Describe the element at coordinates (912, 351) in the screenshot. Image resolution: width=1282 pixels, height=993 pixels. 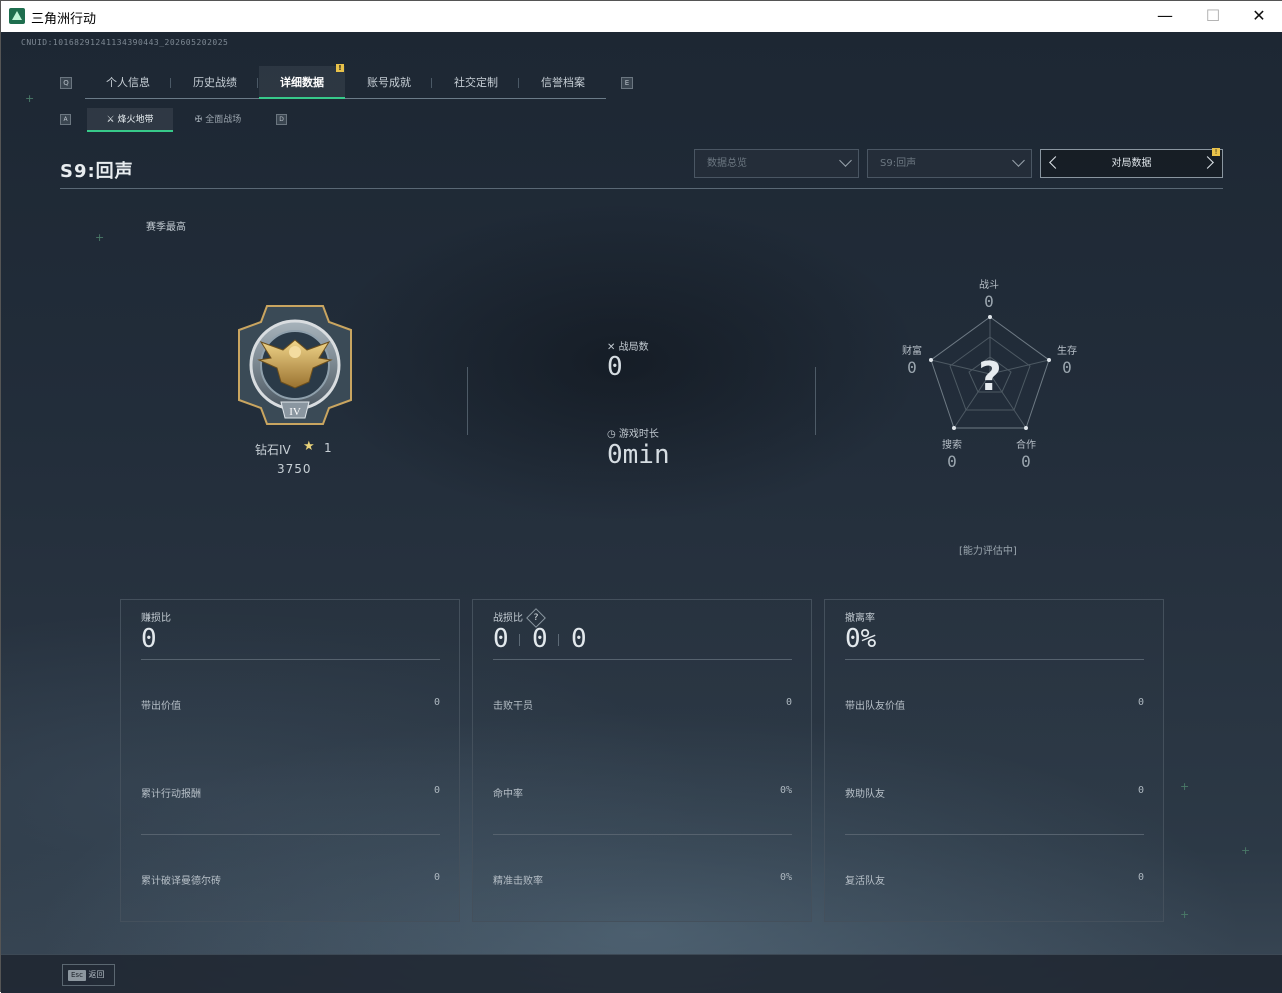
I see `radar-wealth-label: 财富` at that location.